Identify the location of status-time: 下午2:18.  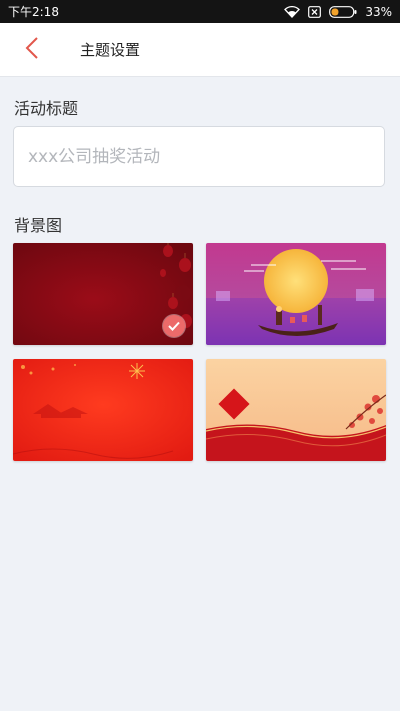
(33, 12).